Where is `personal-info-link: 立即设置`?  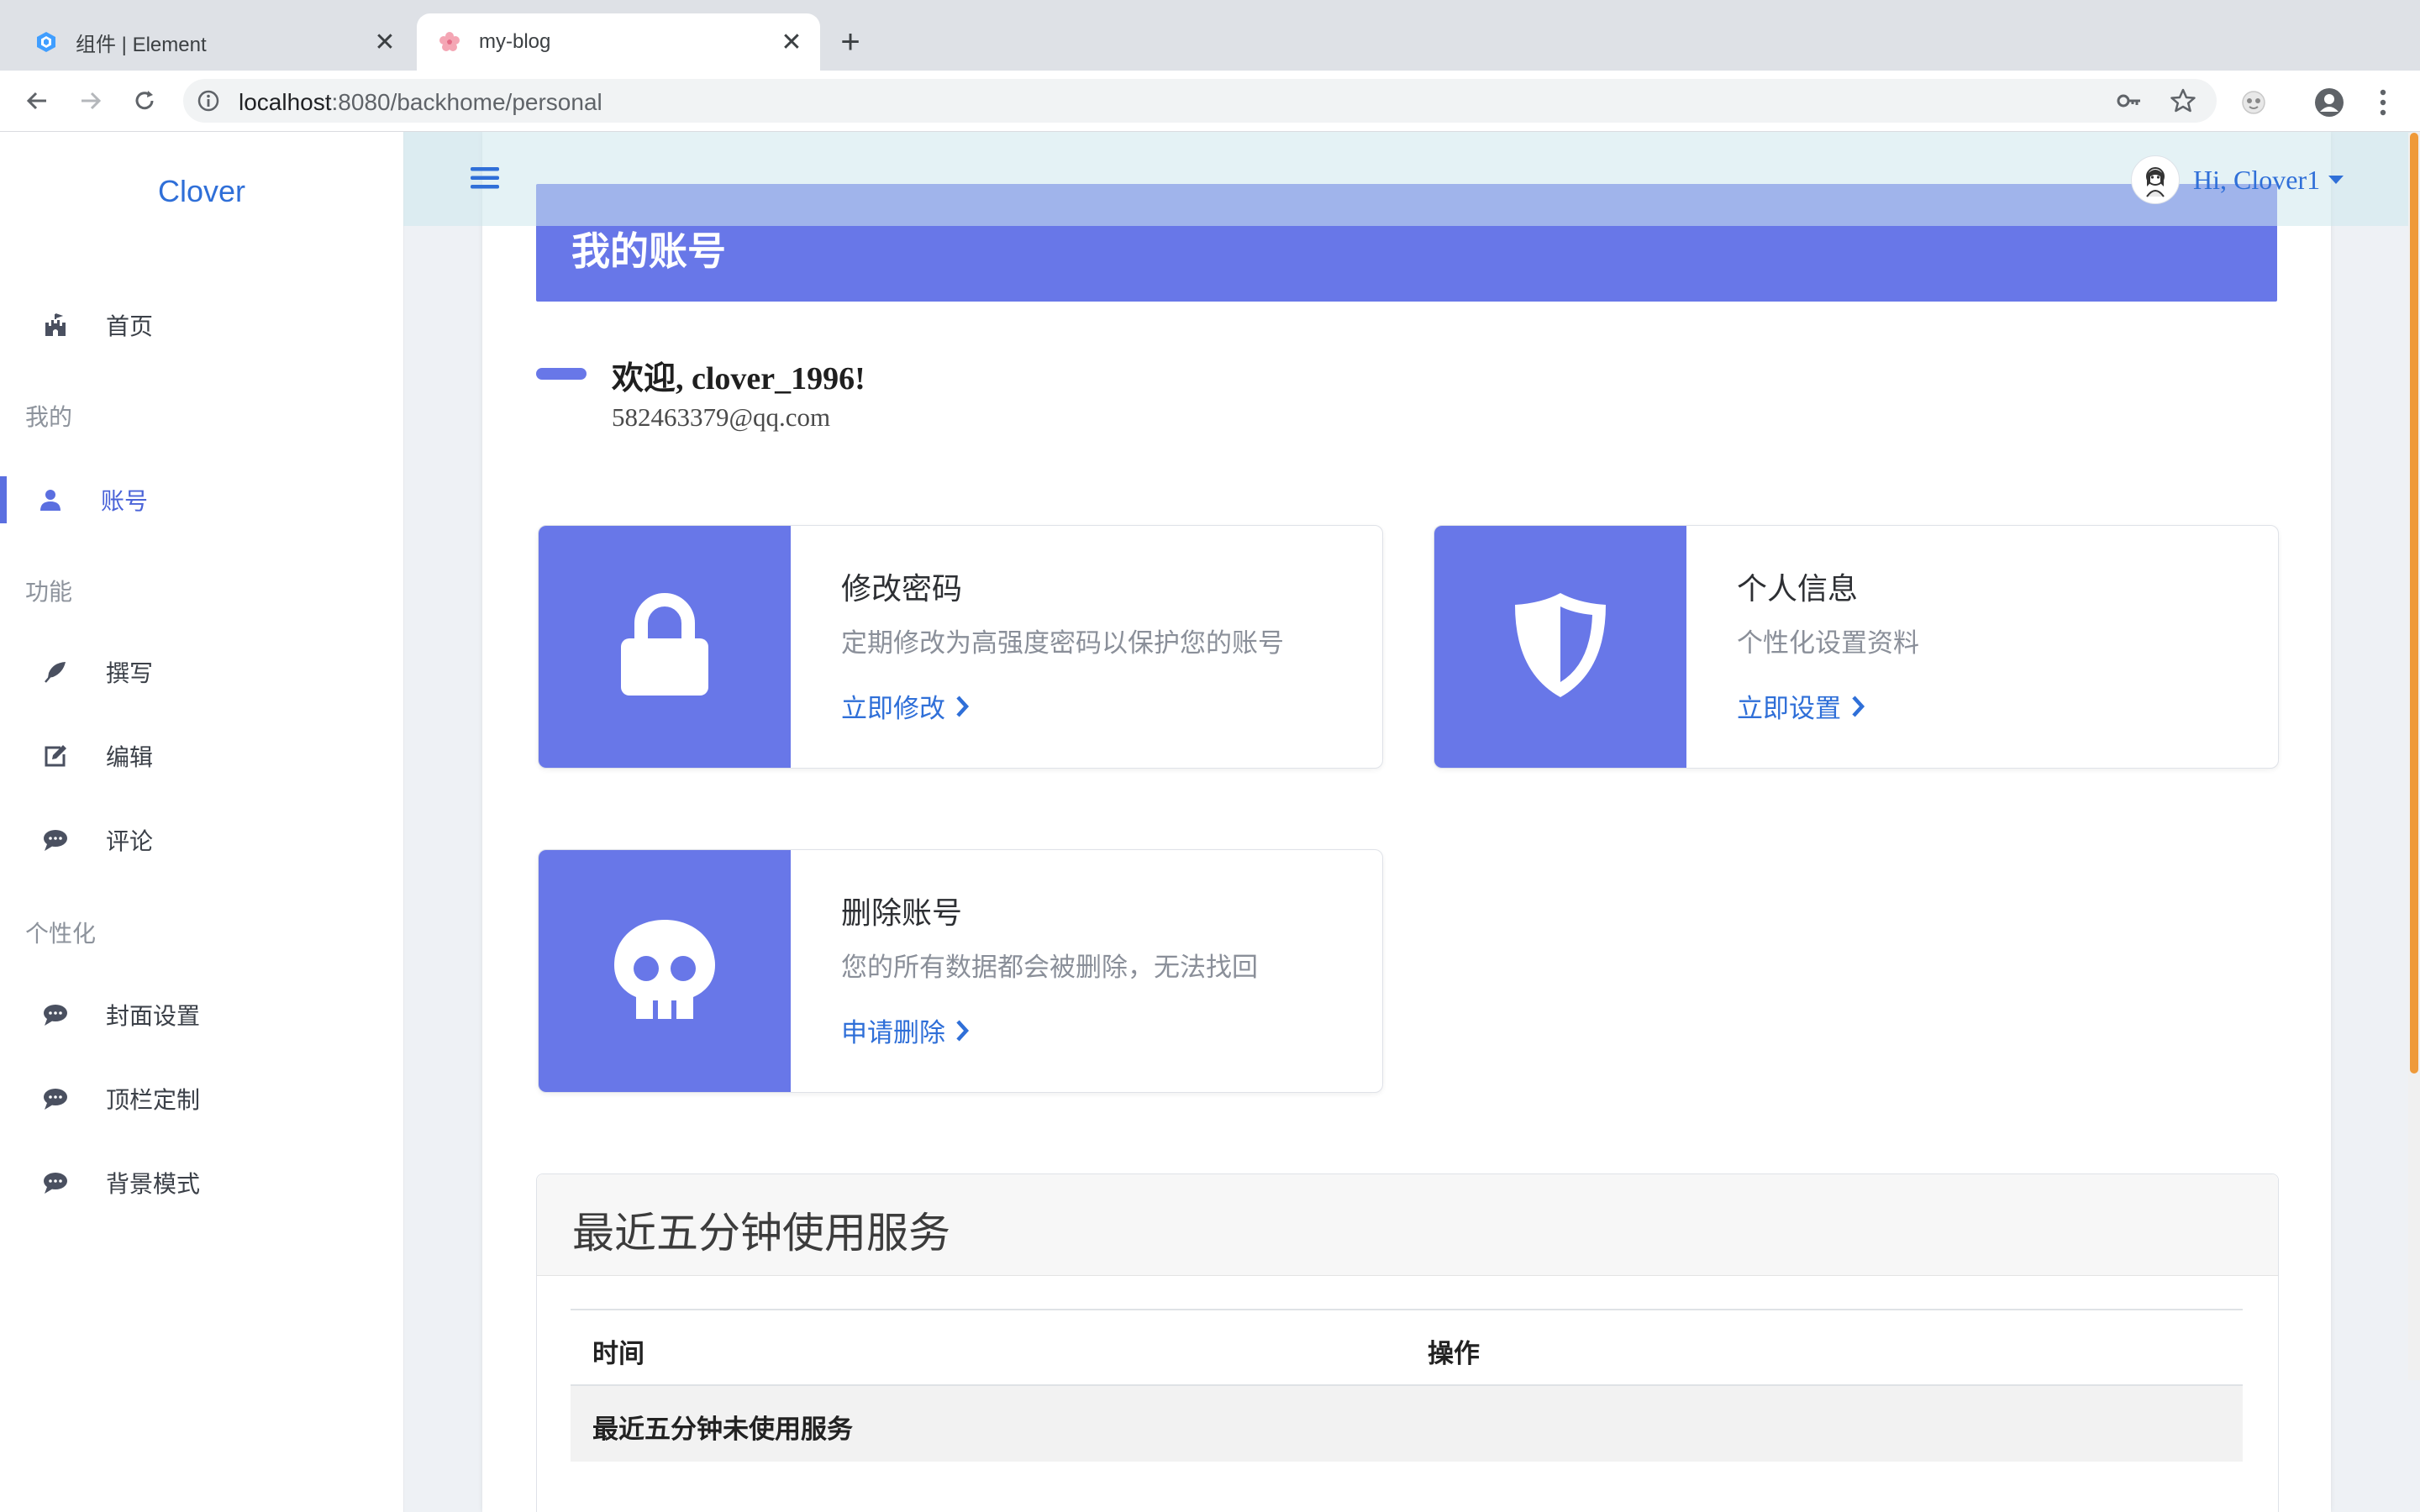
personal-info-link: 立即设置 is located at coordinates (1801, 706).